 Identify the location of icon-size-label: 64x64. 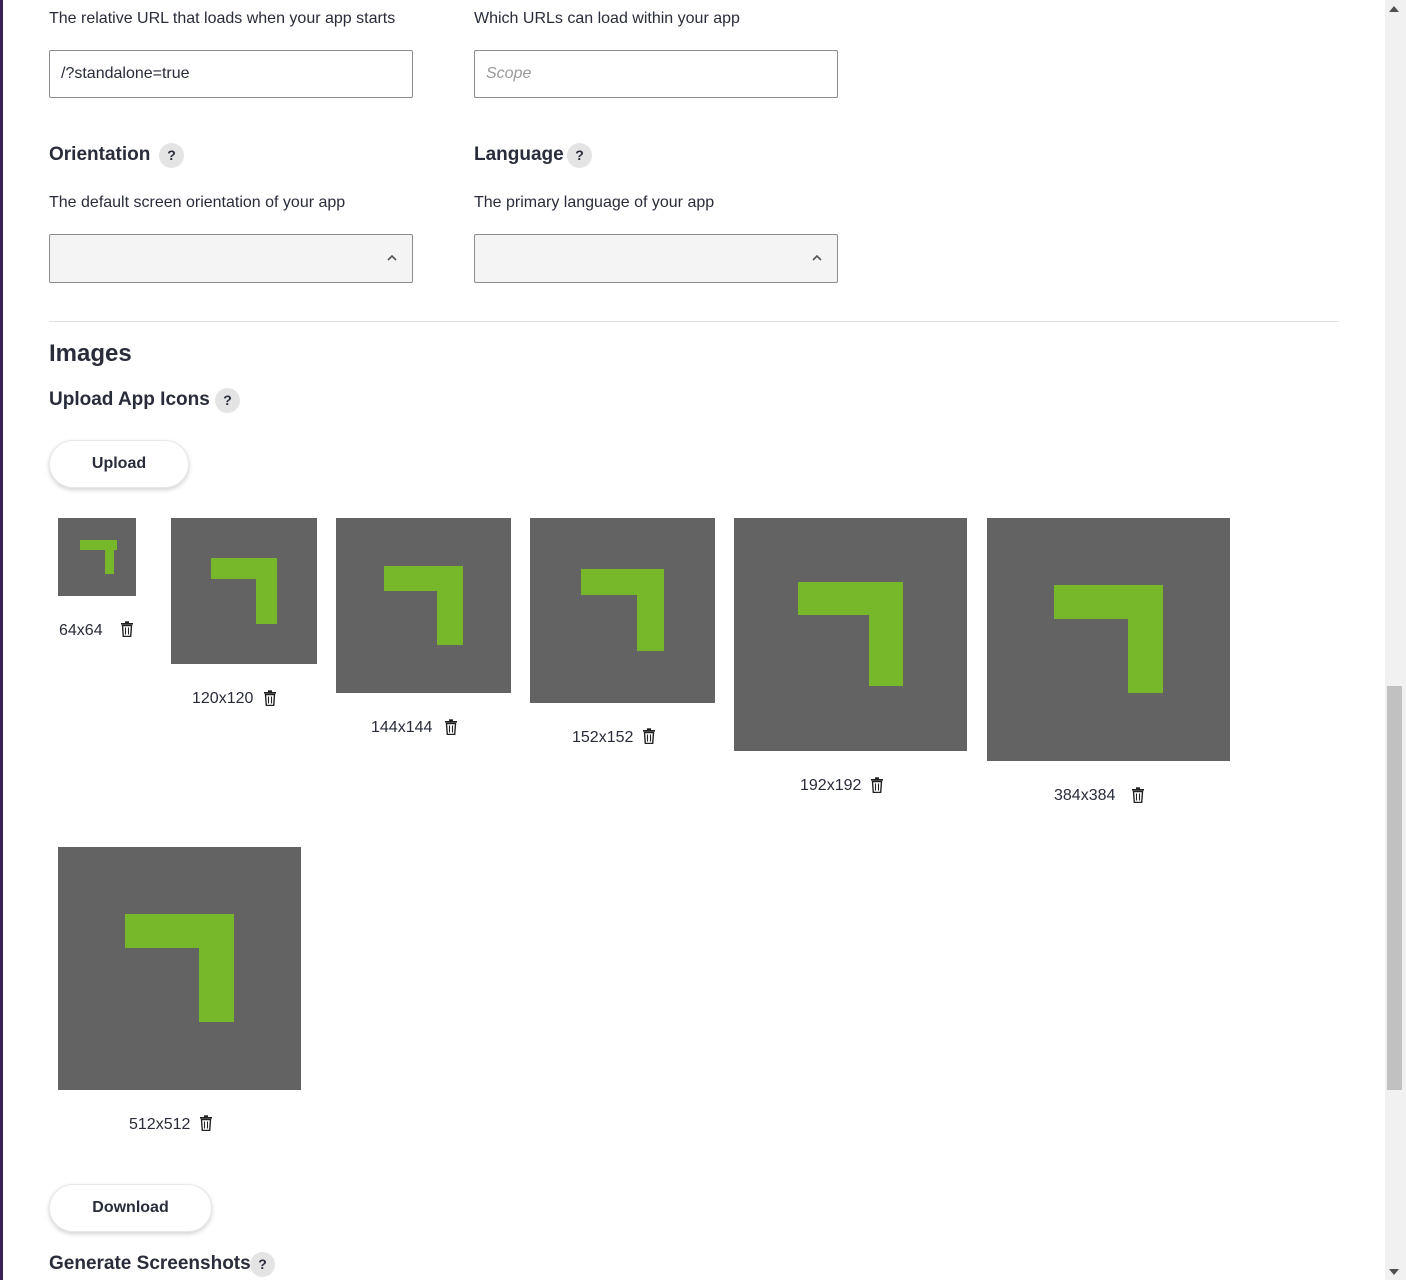
(81, 630).